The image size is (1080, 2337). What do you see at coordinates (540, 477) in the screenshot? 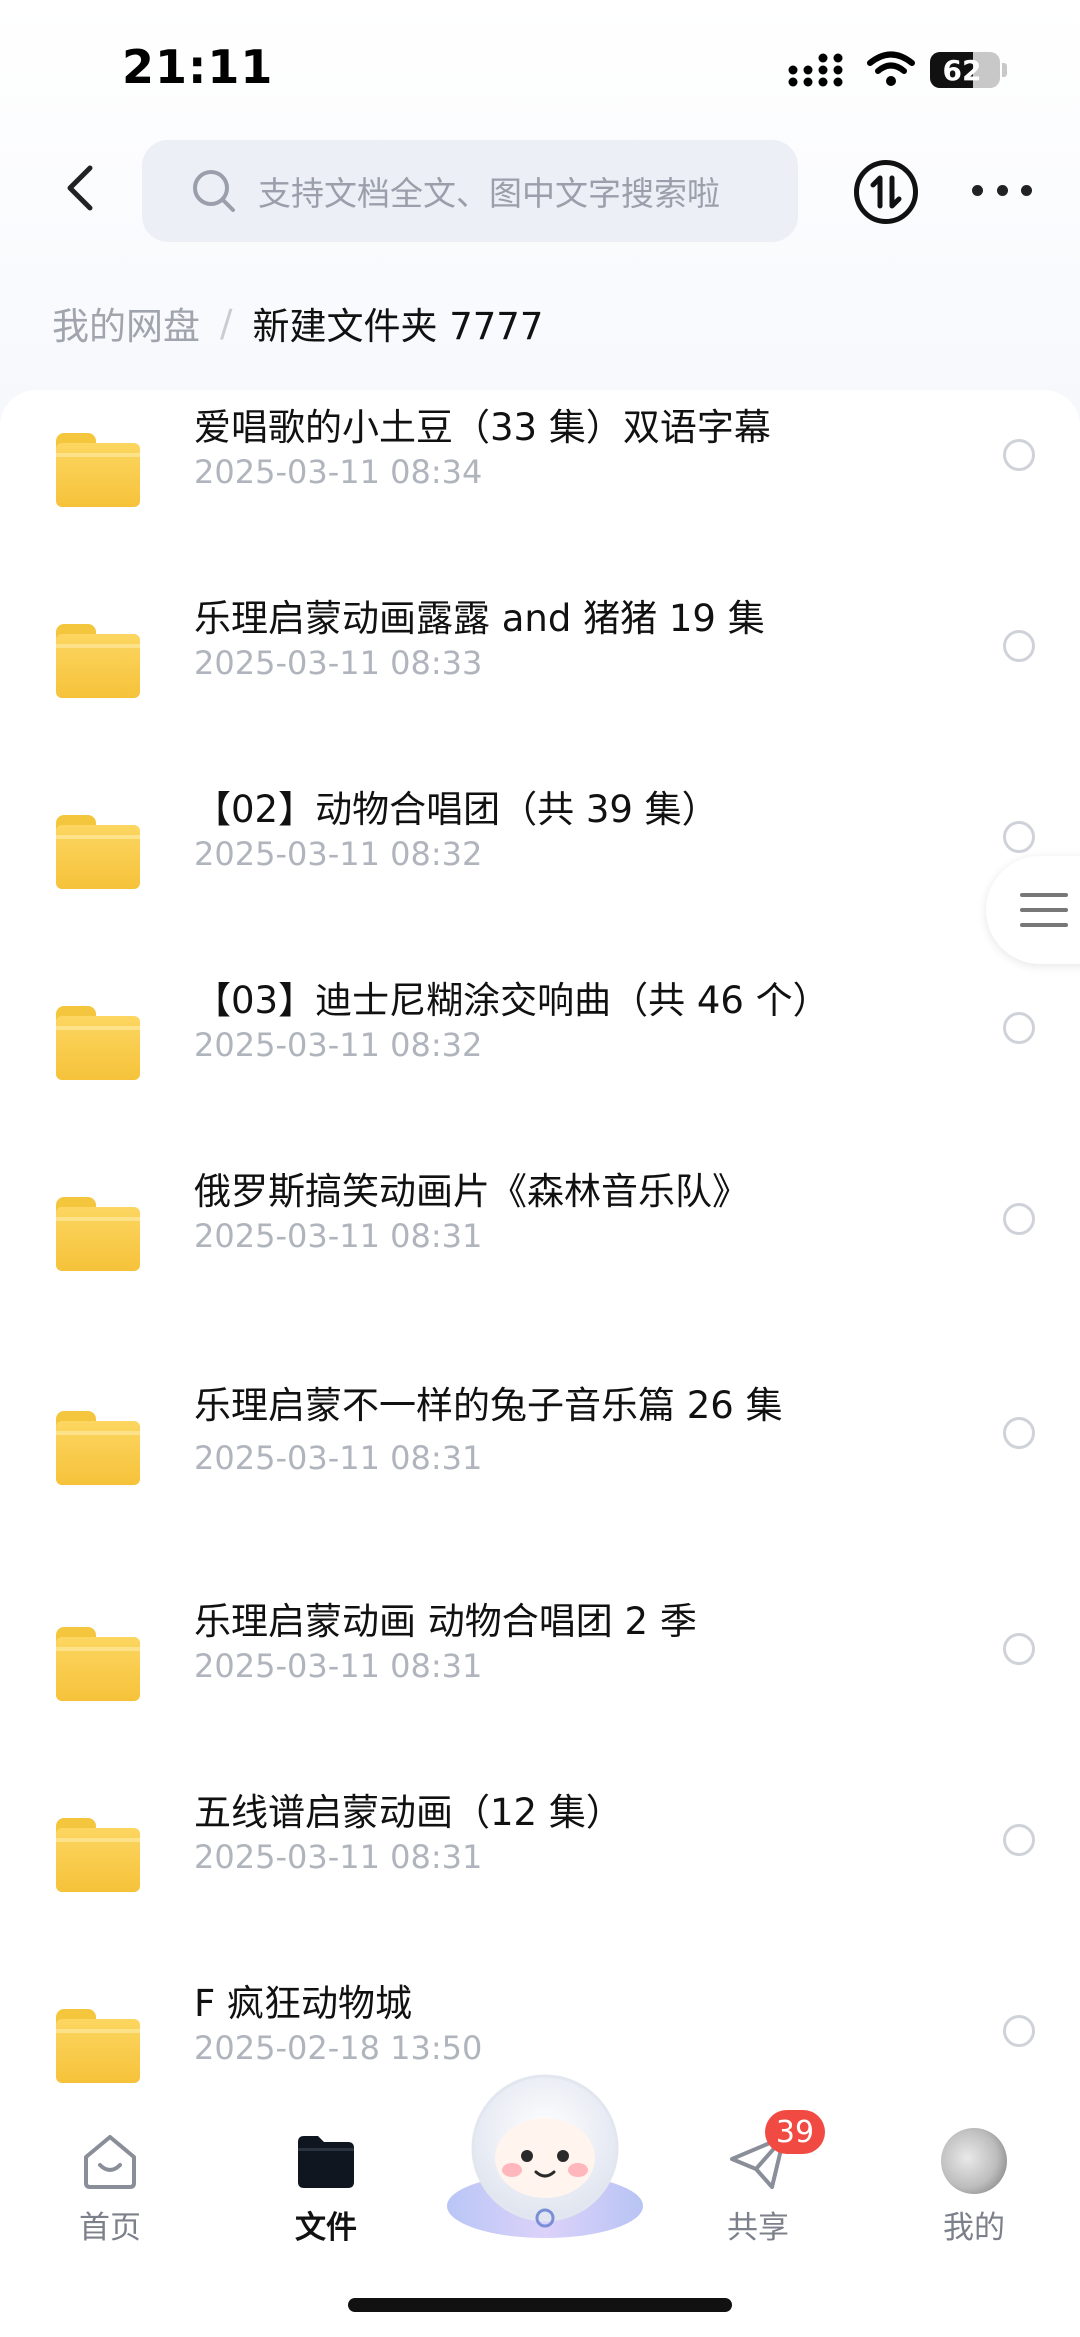
I see `list-item: 爱唱歌的小土豆（33 集）双语字幕 2025-03-11 08:34` at bounding box center [540, 477].